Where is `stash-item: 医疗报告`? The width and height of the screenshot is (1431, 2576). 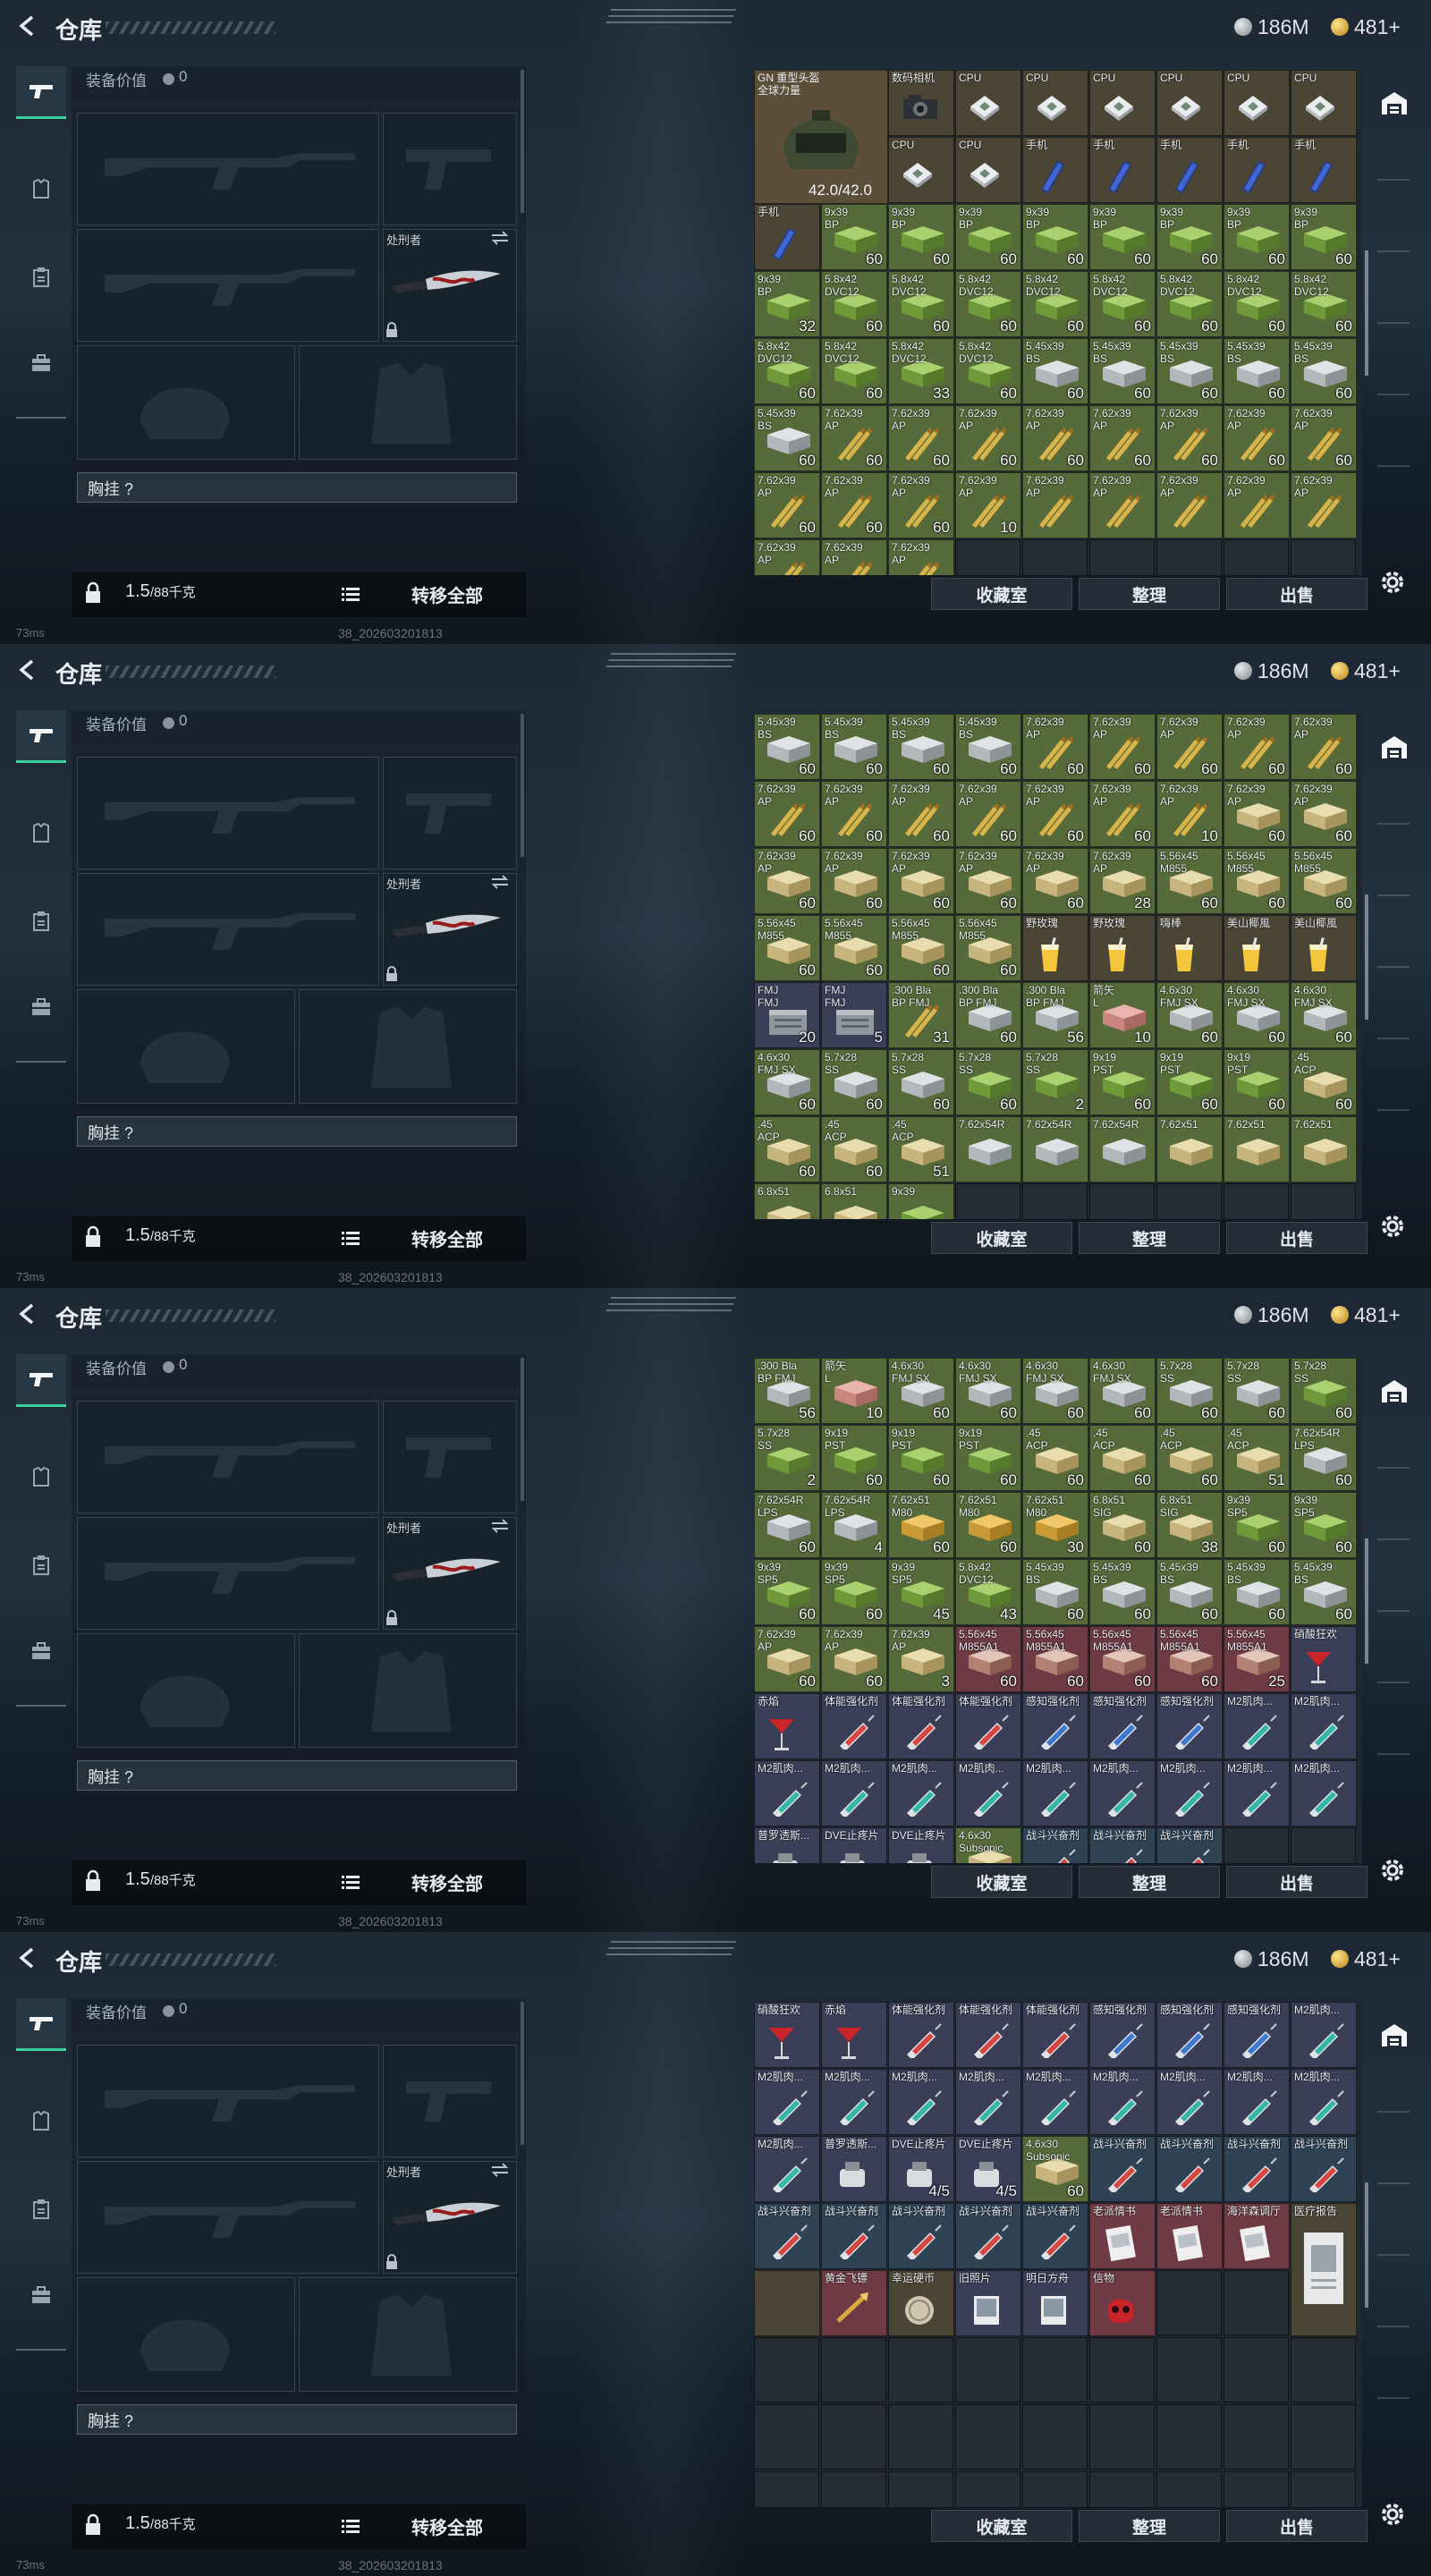
stash-item: 医疗报告 is located at coordinates (1324, 2269).